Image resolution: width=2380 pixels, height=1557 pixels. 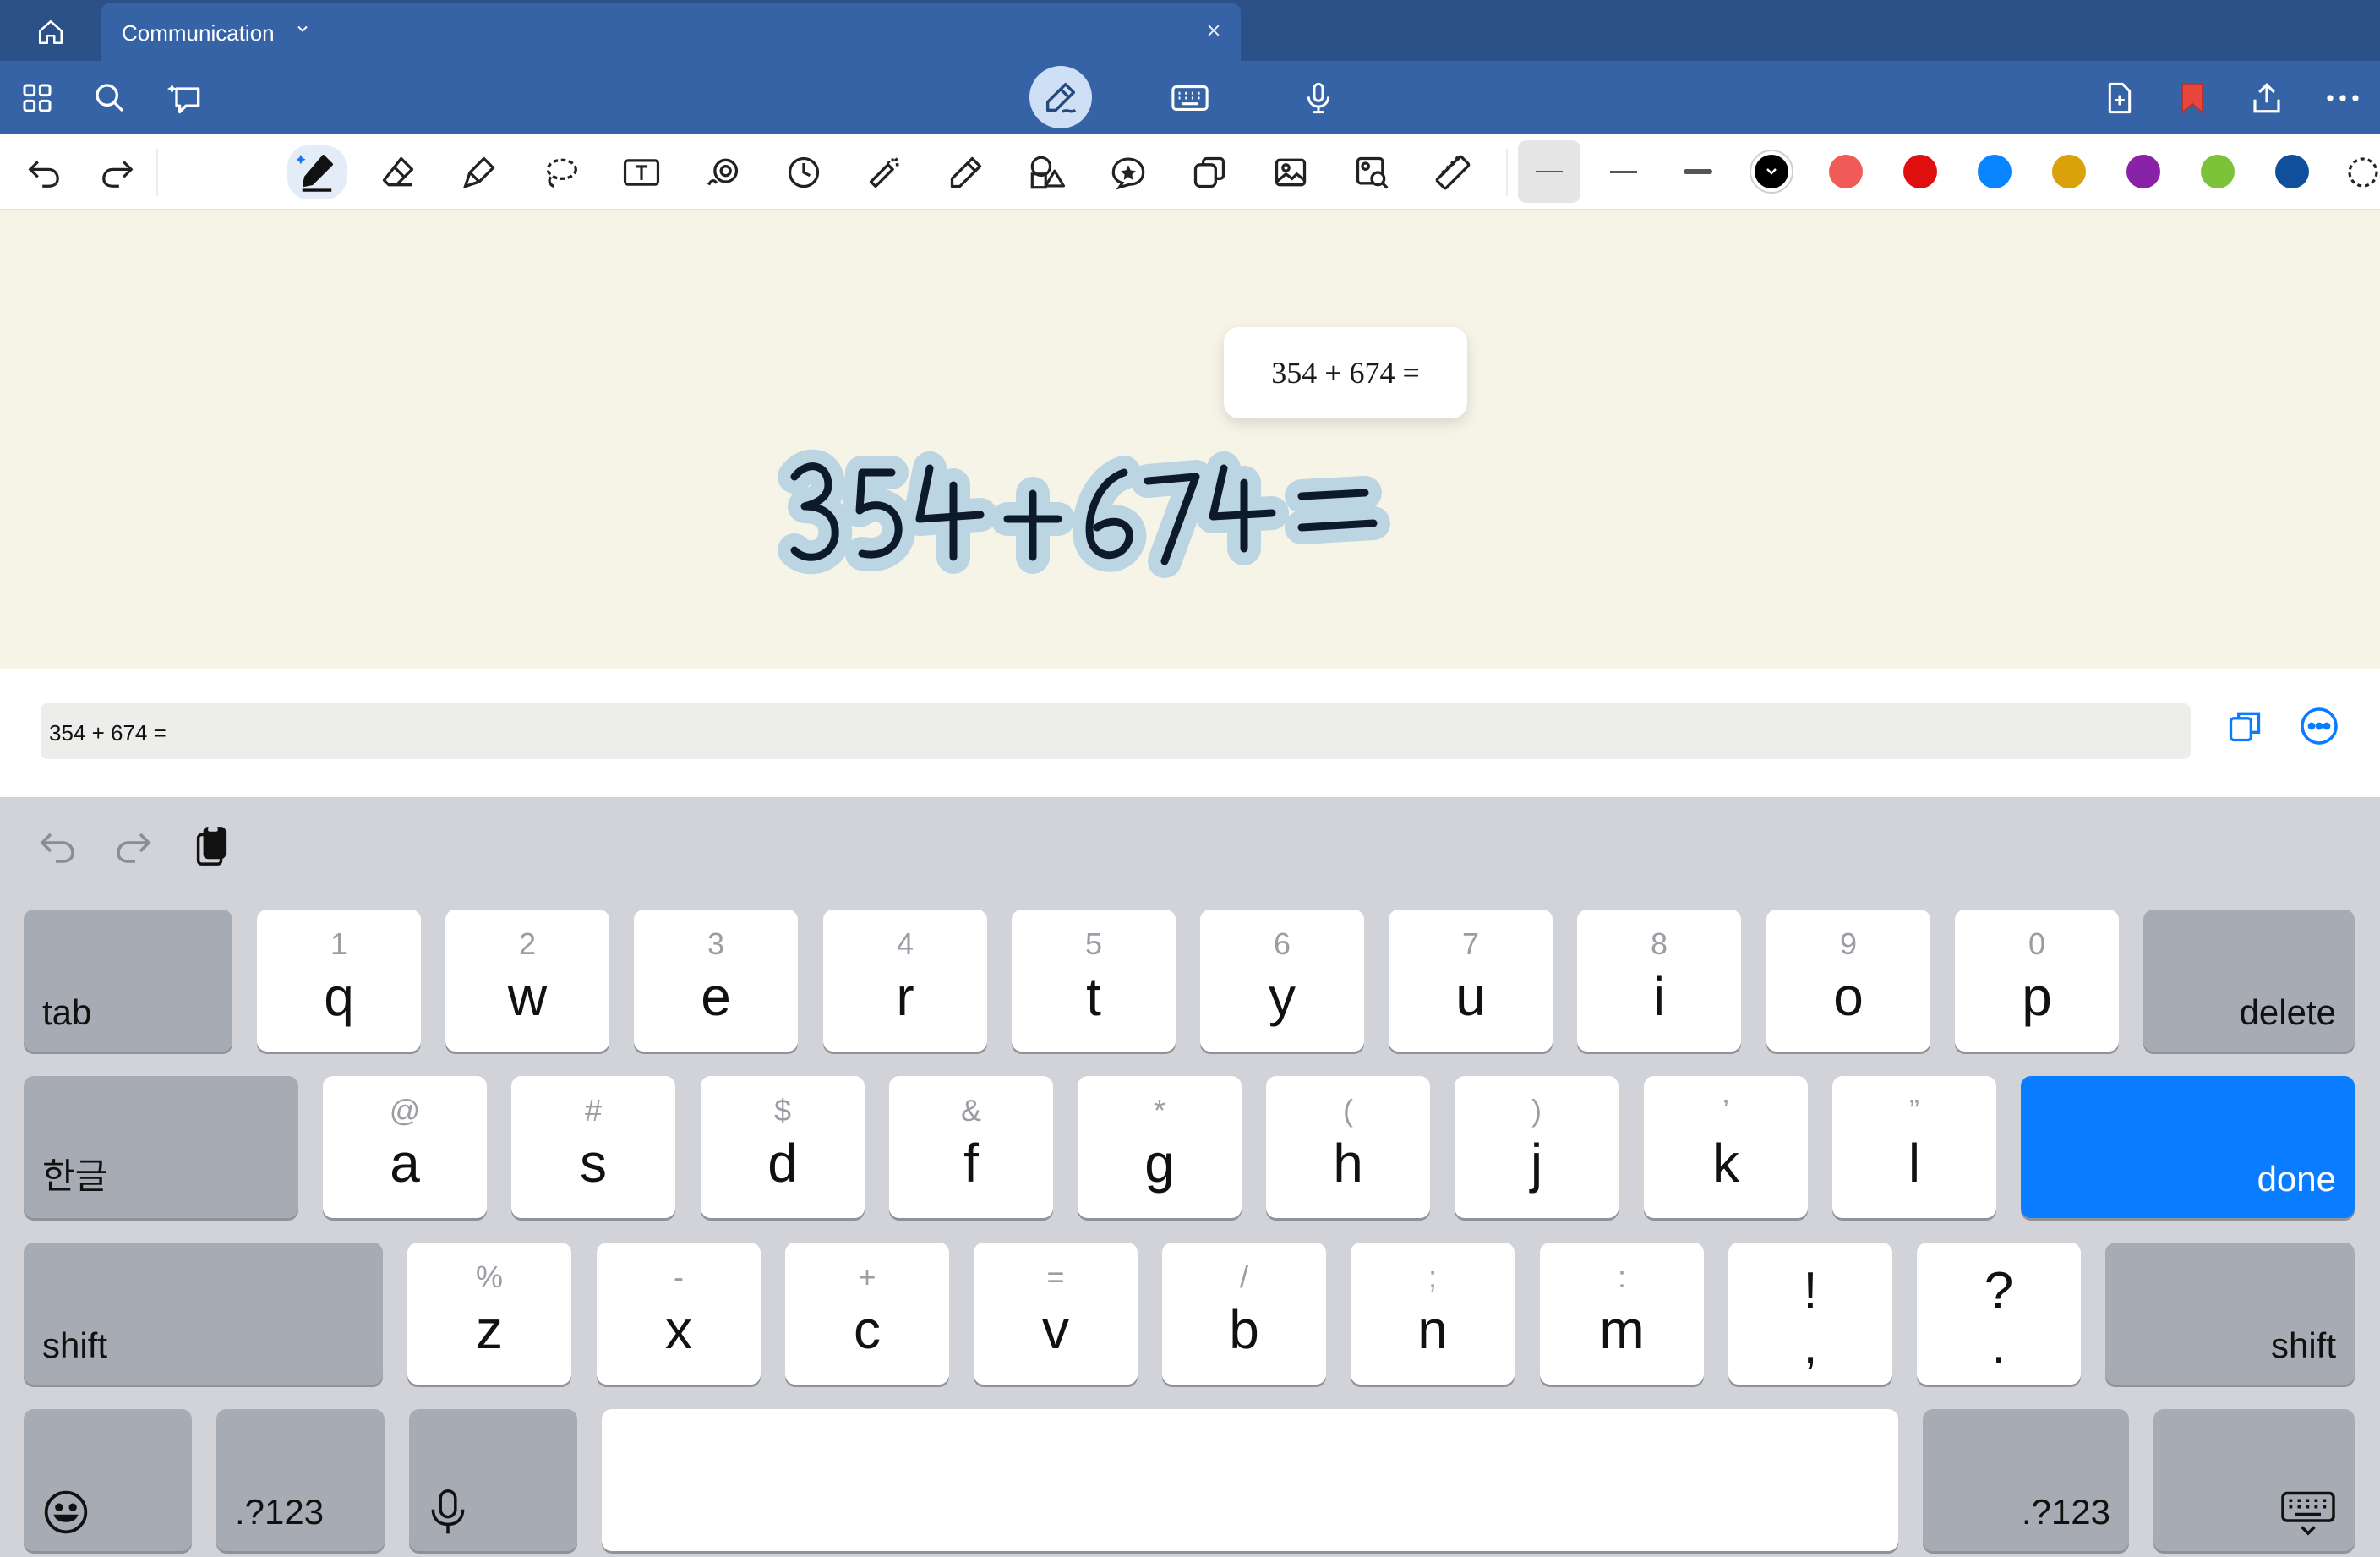 What do you see at coordinates (1348, 1147) in the screenshot?
I see `key-h: (h` at bounding box center [1348, 1147].